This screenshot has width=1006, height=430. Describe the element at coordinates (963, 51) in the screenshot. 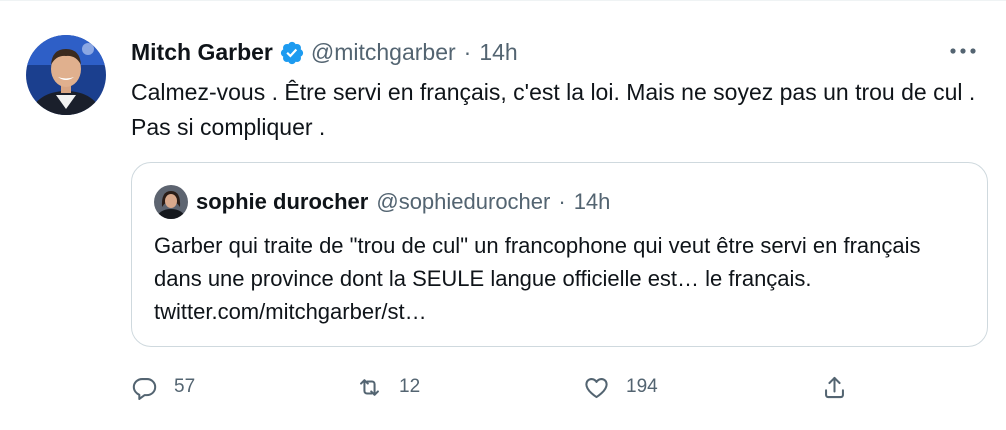

I see `more-dots-icon` at that location.